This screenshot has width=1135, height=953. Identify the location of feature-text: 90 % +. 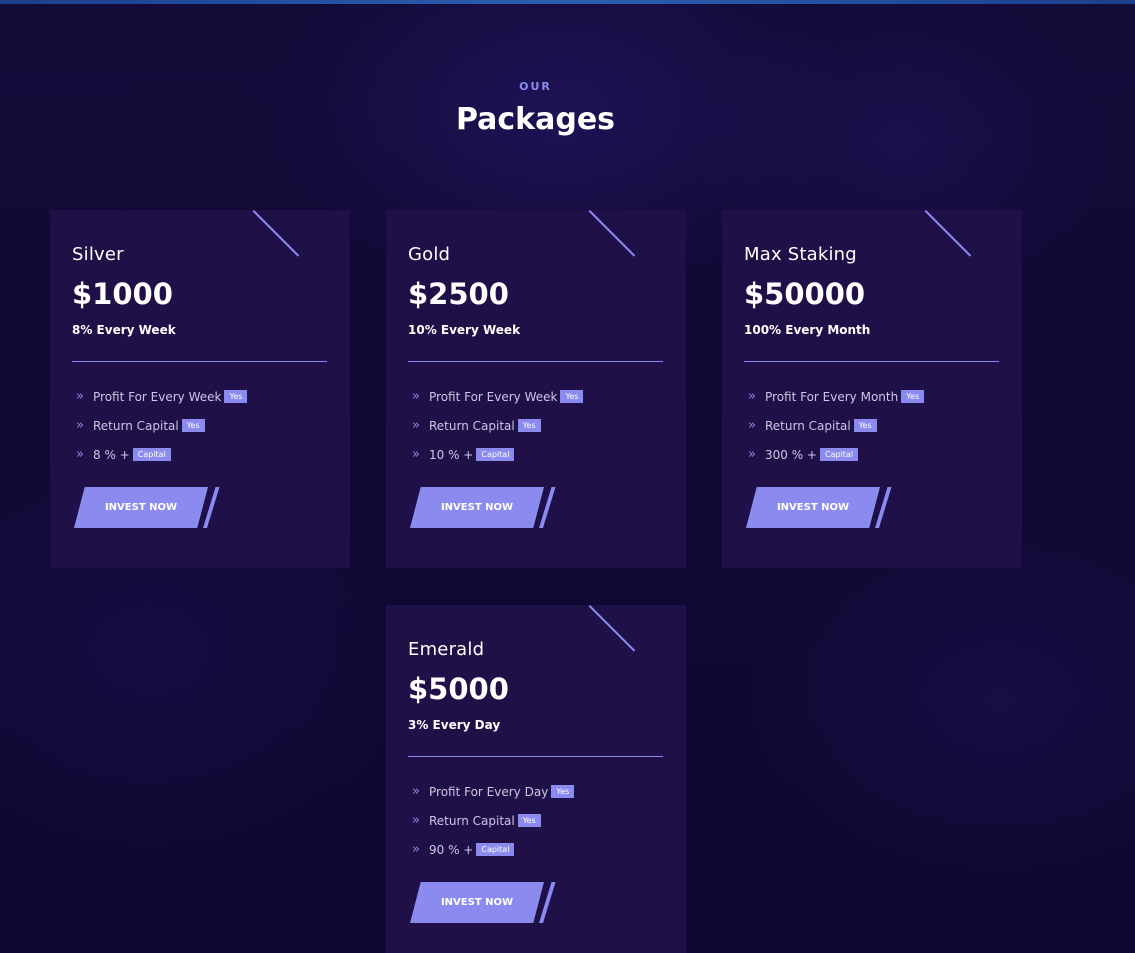
(451, 849).